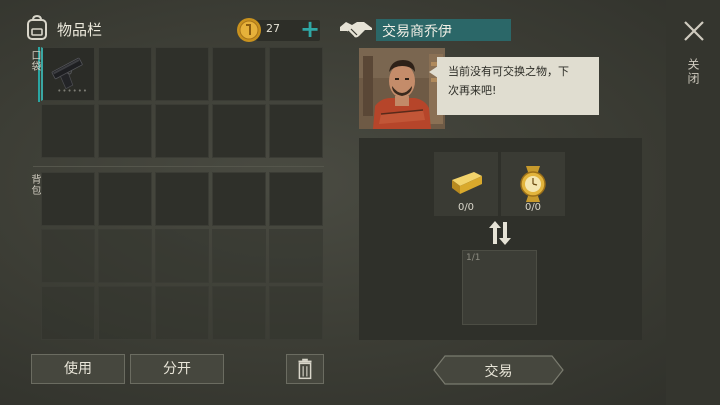 The image size is (720, 405). What do you see at coordinates (417, 32) in the screenshot?
I see `trader-name: 交易商乔伊` at bounding box center [417, 32].